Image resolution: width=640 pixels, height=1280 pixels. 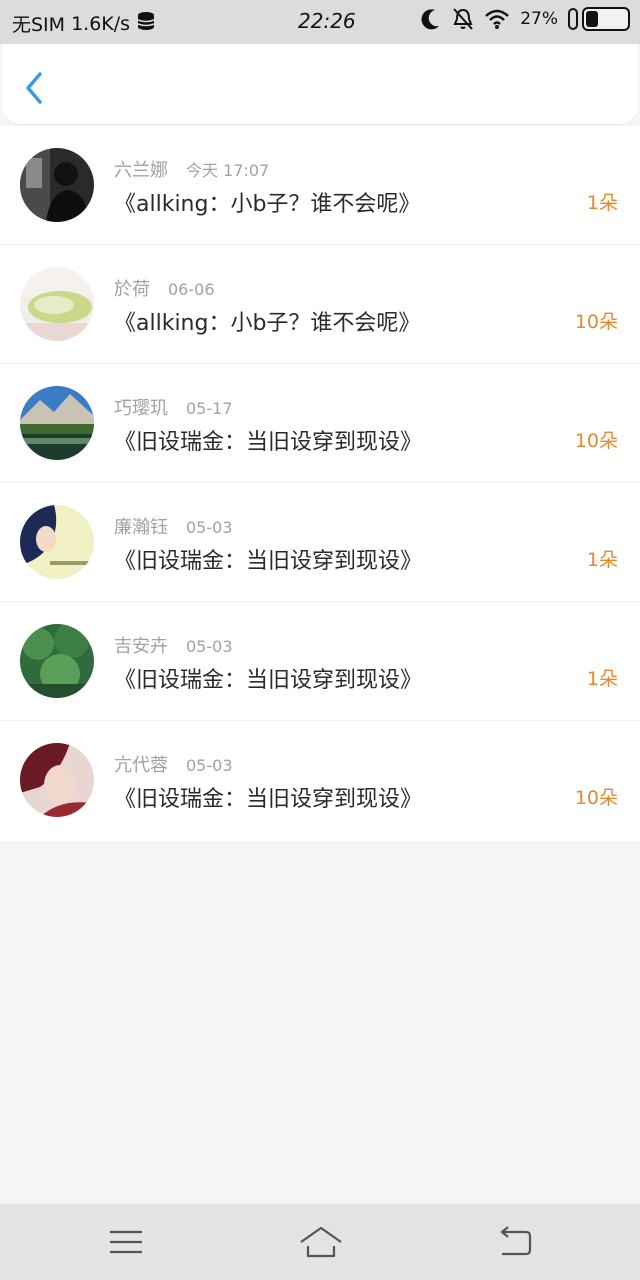 What do you see at coordinates (320, 423) in the screenshot?
I see `list-item: 巧璎玑 05-17 《旧设瑞金：当旧设穿到现设》 10朵` at bounding box center [320, 423].